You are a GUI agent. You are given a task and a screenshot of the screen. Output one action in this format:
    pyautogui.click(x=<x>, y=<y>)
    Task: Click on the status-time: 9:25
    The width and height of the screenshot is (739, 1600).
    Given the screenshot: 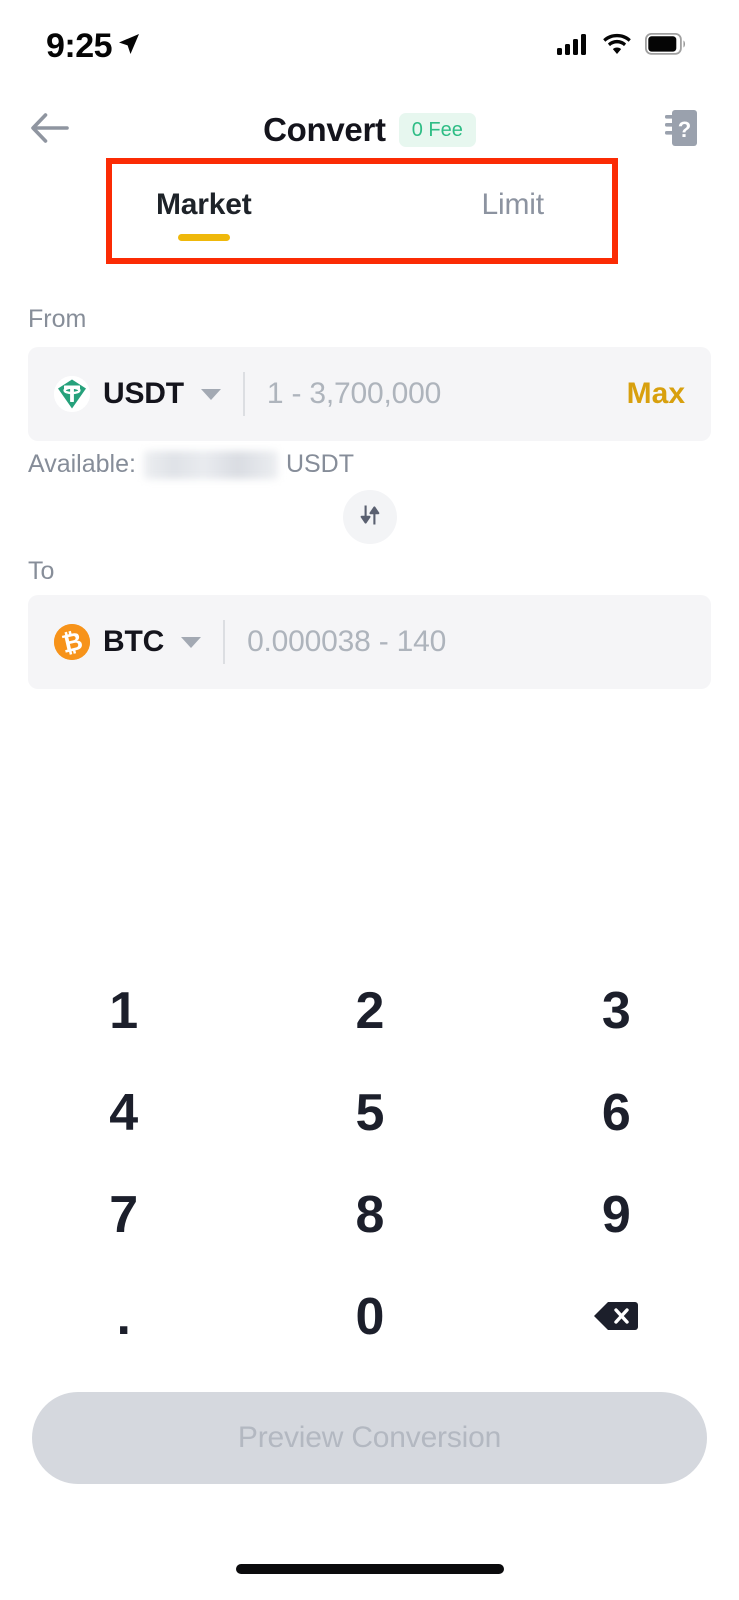 What is the action you would take?
    pyautogui.click(x=79, y=45)
    